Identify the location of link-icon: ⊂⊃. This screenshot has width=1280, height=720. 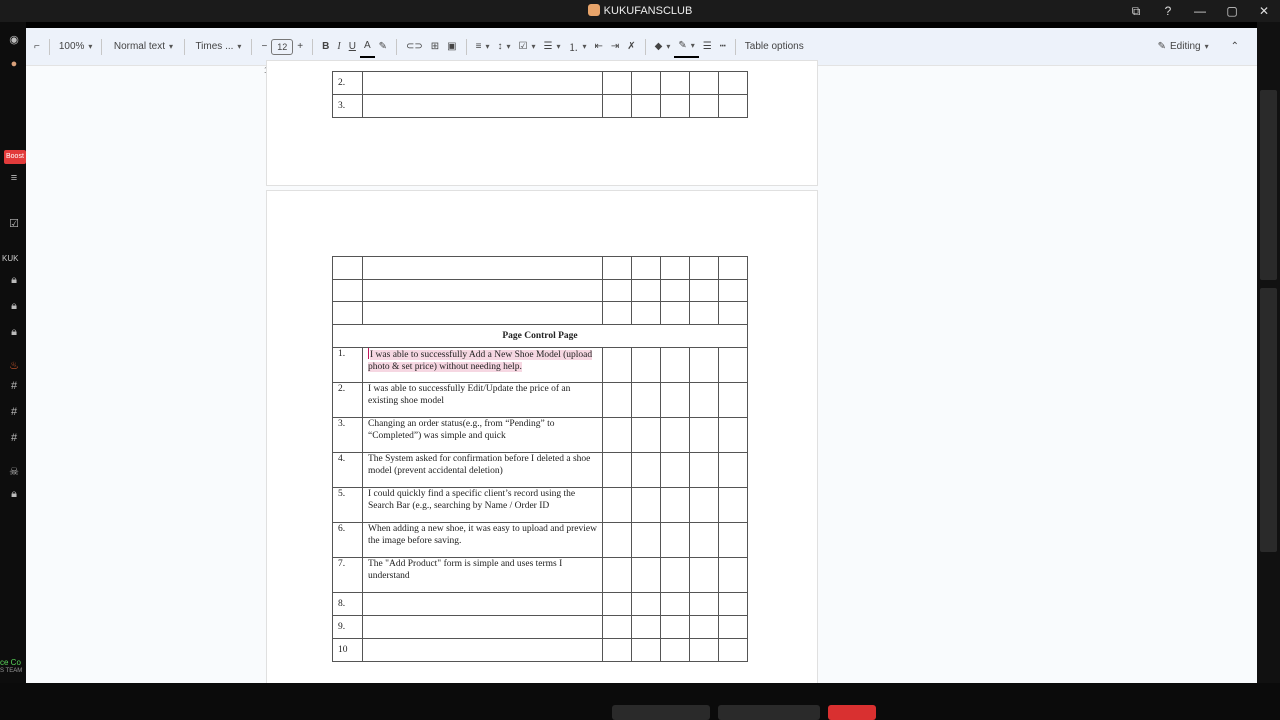
(414, 47).